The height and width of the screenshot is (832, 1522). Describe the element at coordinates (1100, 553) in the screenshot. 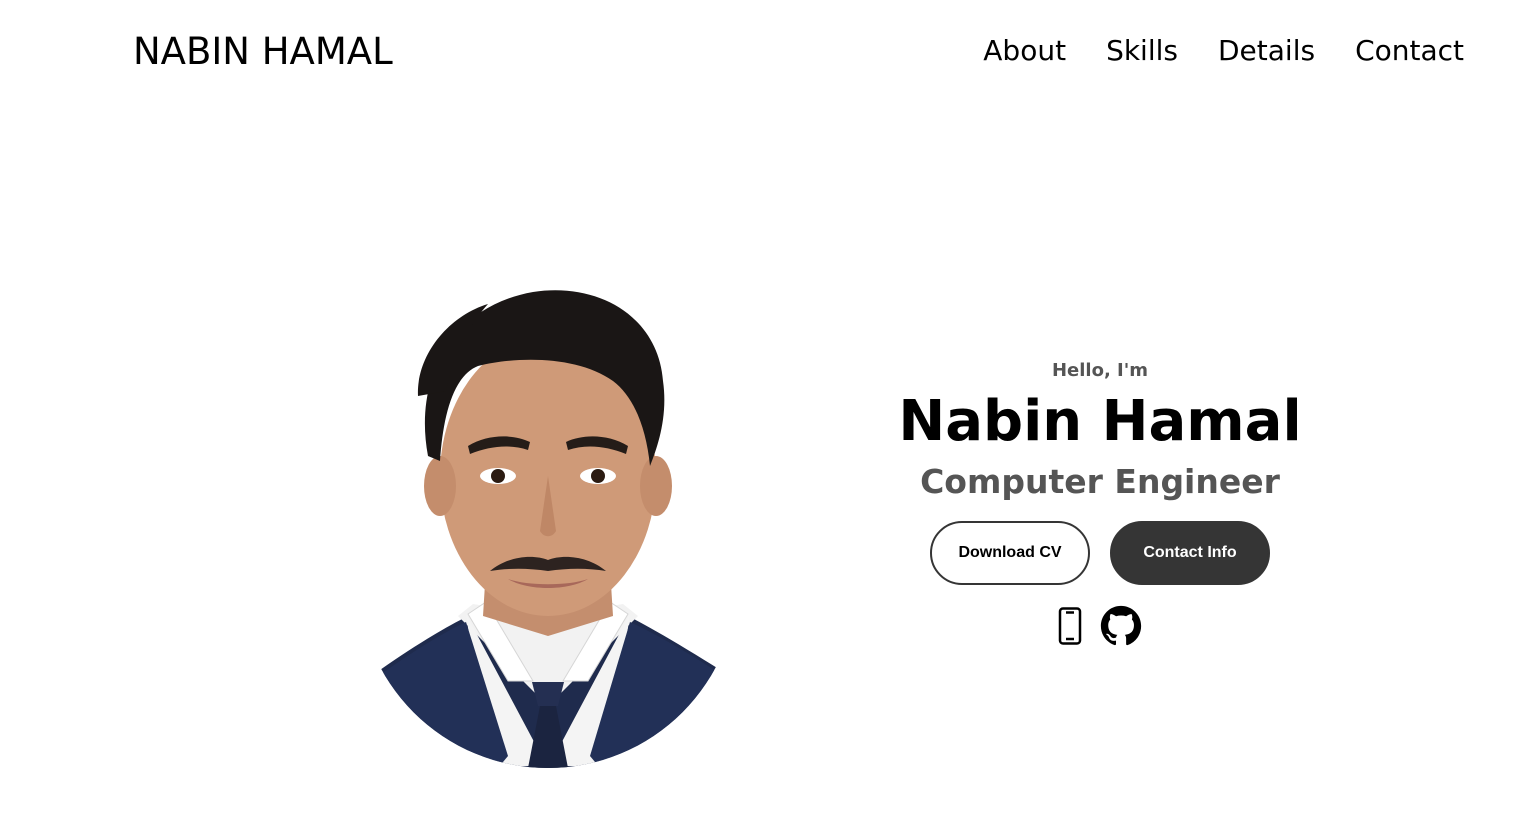

I see `hero-buttons: Download CV Contact Info` at that location.